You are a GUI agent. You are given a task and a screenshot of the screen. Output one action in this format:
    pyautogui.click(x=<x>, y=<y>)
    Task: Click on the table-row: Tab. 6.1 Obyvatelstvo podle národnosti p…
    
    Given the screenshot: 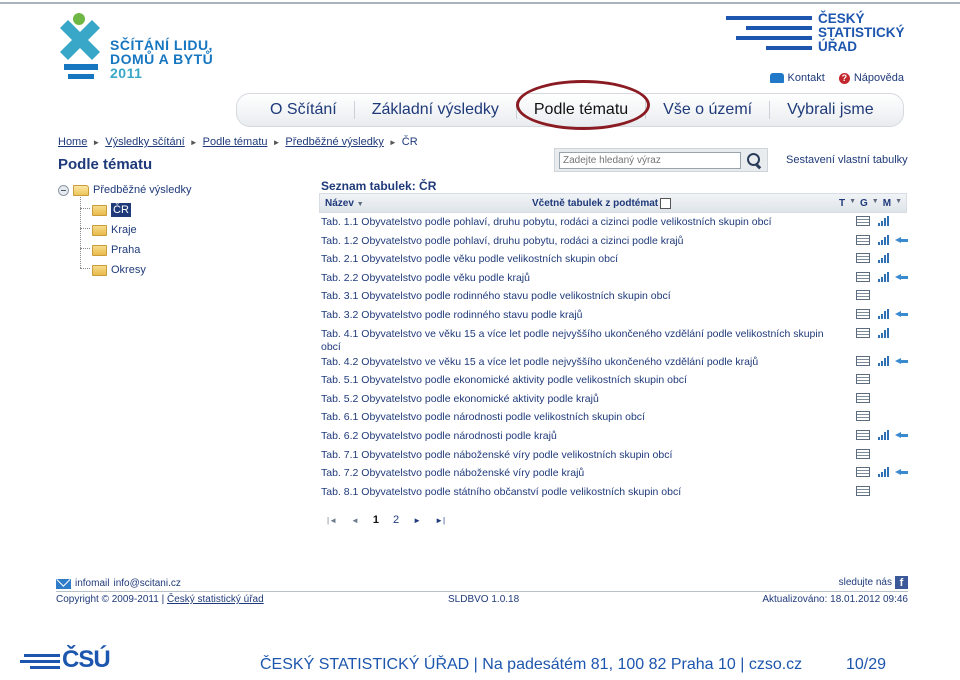 What is the action you would take?
    pyautogui.click(x=614, y=418)
    